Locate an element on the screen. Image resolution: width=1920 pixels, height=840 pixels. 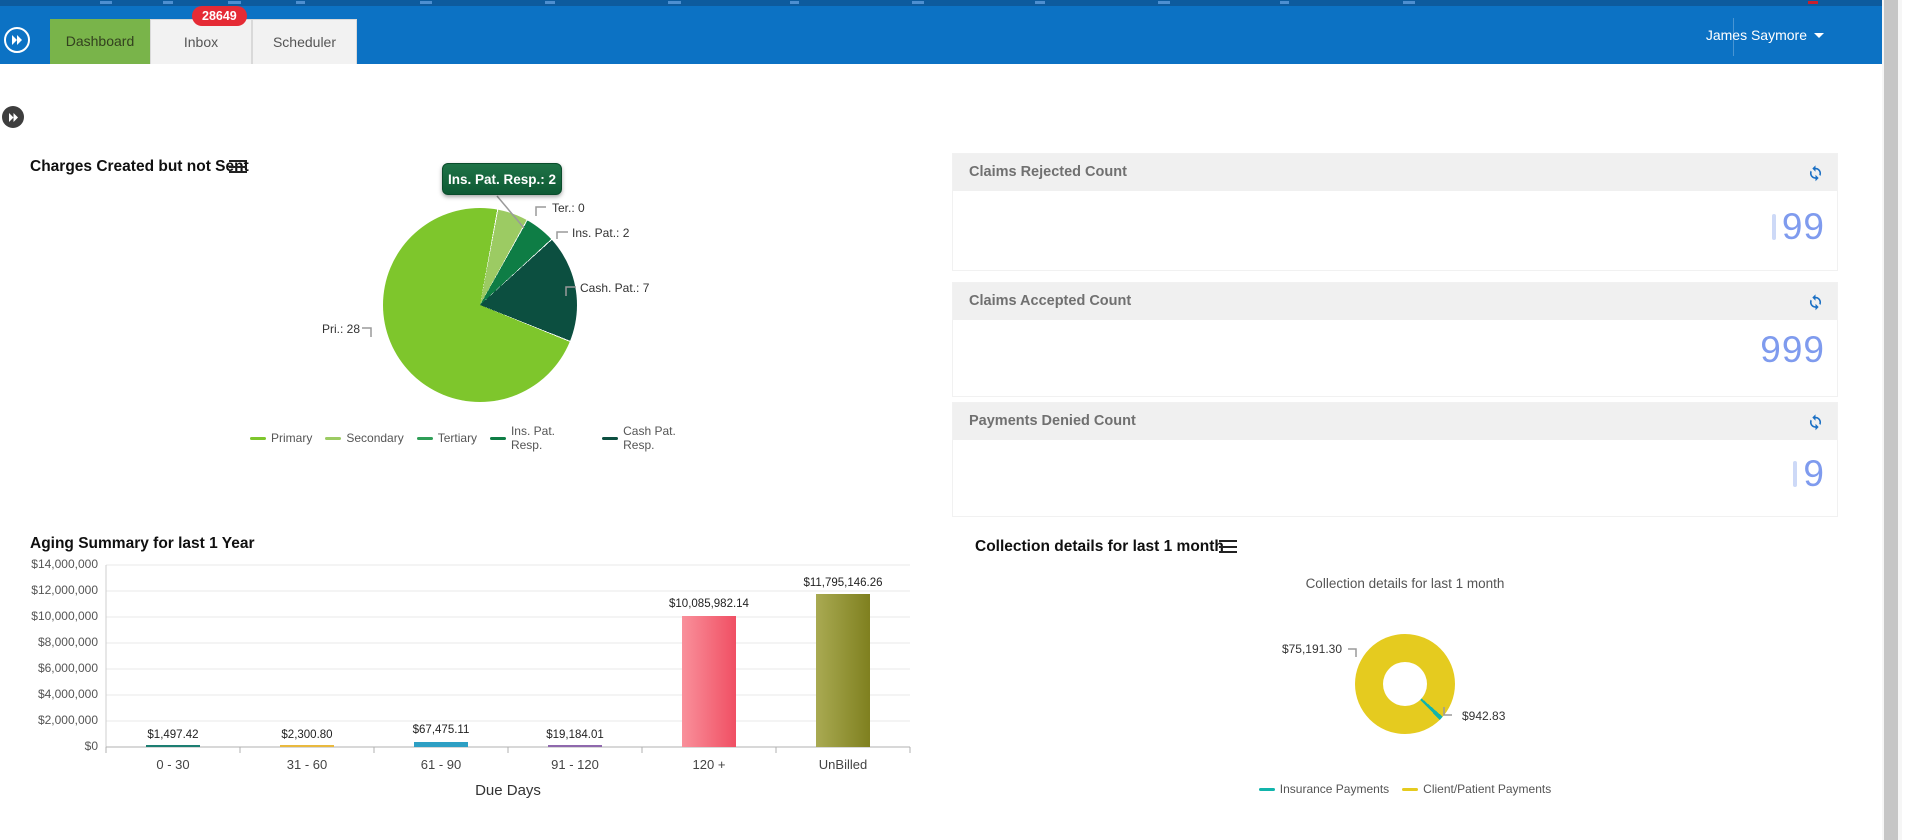
collection-chart-title: Collection details for last 1 month is located at coordinates (1099, 546).